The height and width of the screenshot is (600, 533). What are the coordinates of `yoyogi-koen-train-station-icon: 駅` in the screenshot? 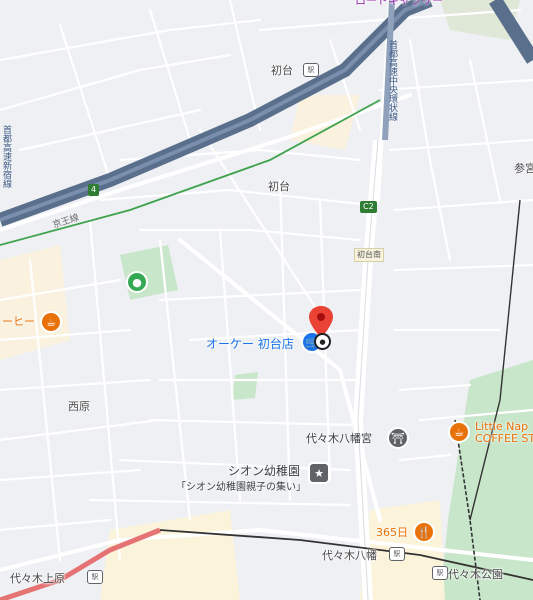 It's located at (440, 573).